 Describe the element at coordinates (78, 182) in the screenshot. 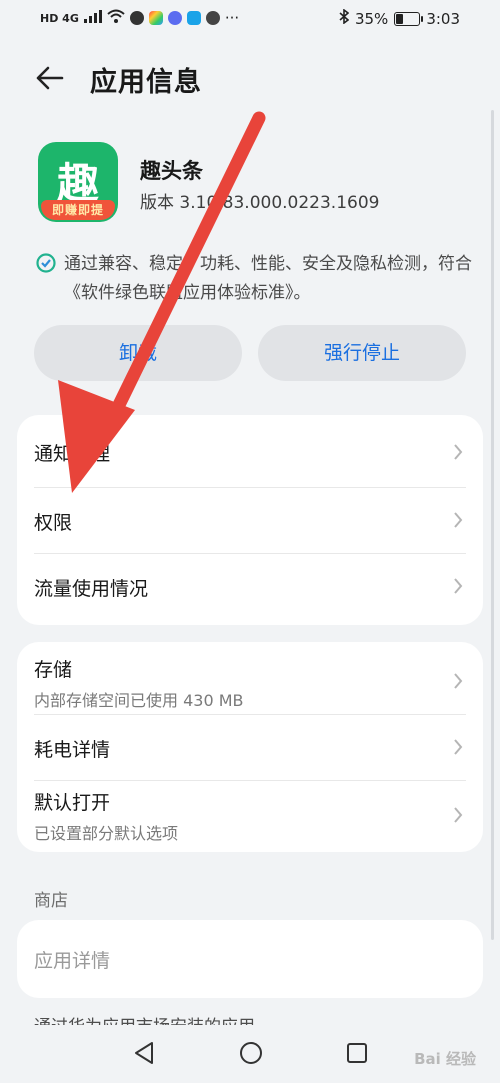

I see `app-icon: 趣 即赚即提` at that location.